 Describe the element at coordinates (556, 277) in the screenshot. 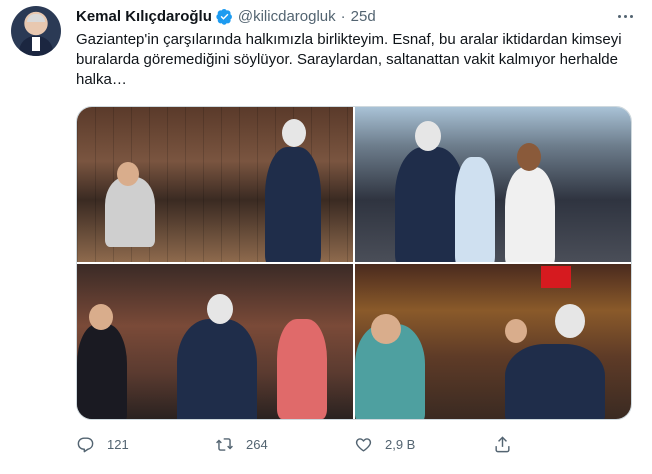

I see `flag` at that location.